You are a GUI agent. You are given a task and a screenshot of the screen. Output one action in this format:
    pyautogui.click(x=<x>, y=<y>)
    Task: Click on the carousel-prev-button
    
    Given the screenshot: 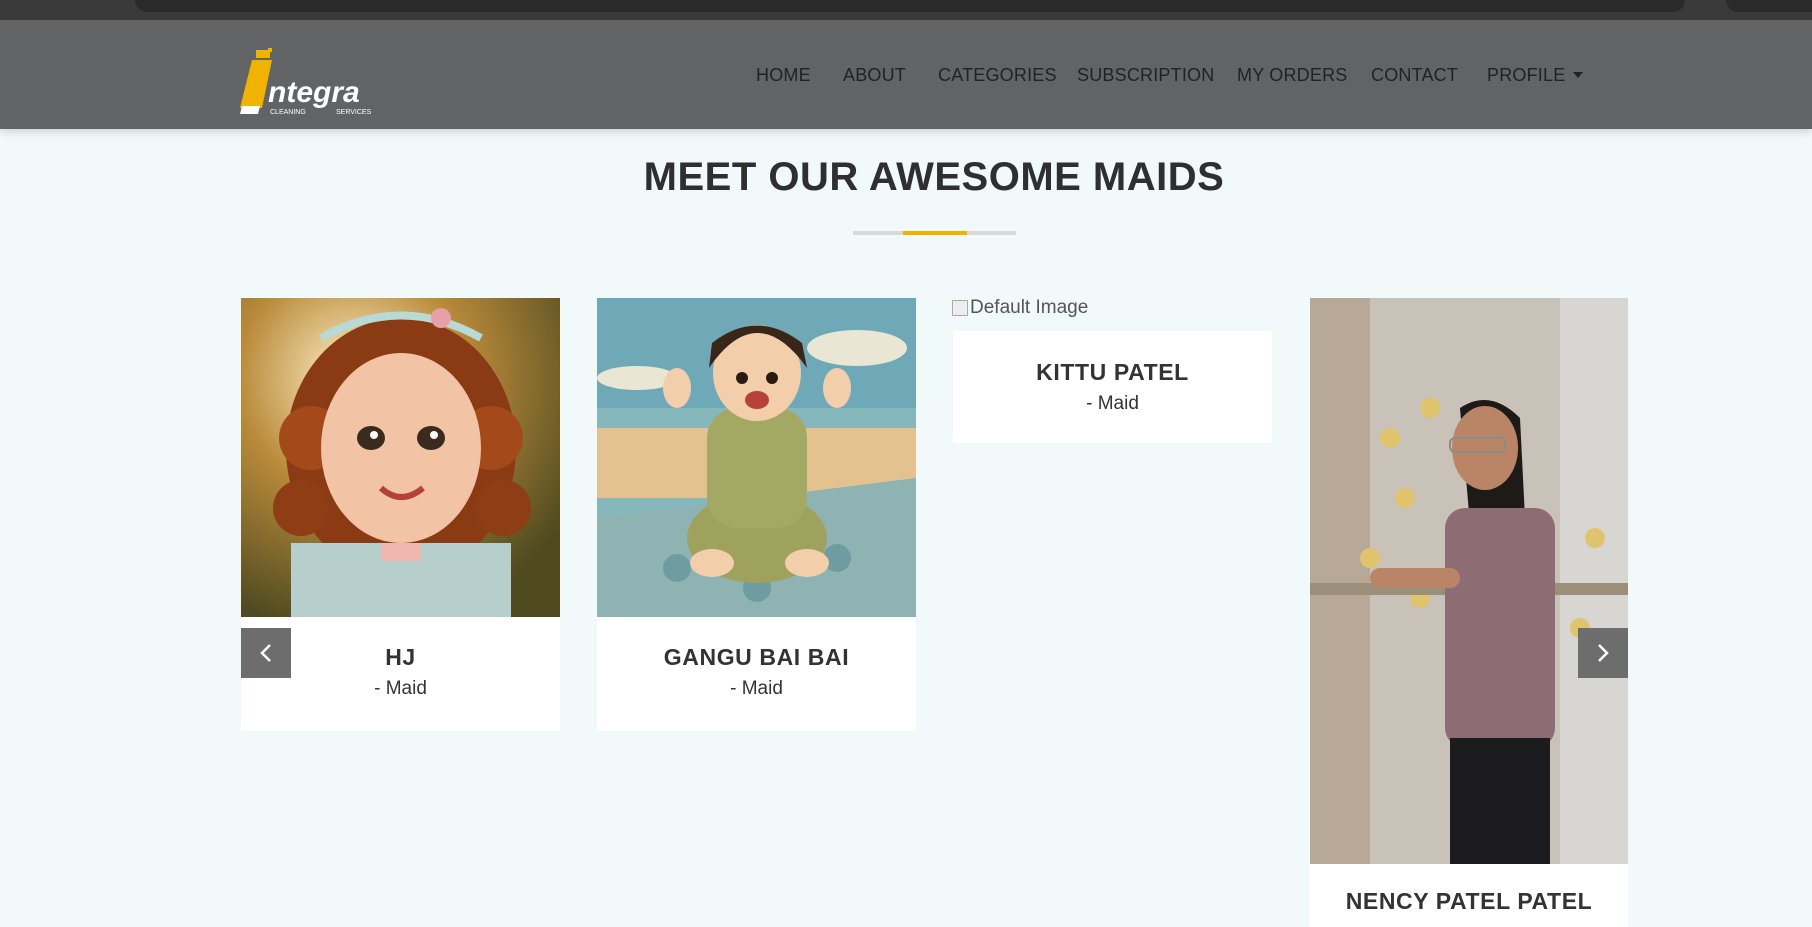 What is the action you would take?
    pyautogui.click(x=266, y=653)
    